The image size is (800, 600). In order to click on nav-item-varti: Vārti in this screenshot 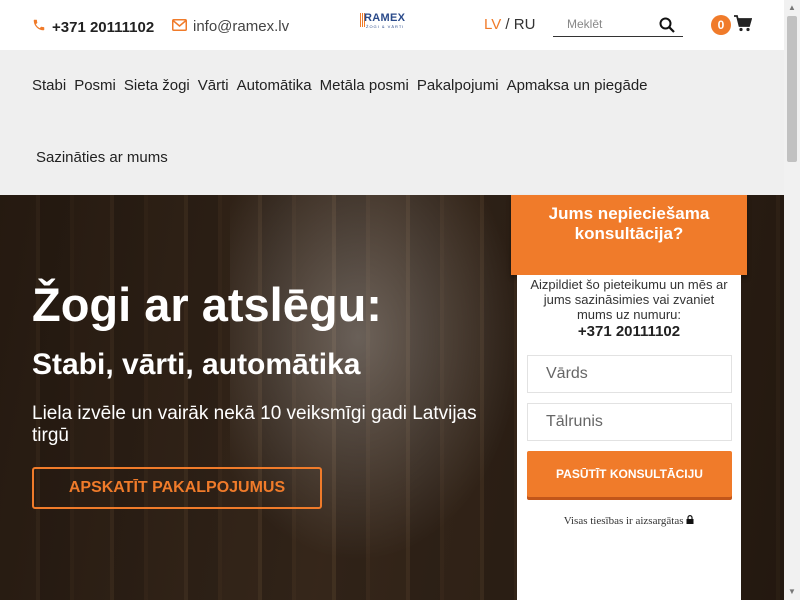, I will do `click(213, 85)`.